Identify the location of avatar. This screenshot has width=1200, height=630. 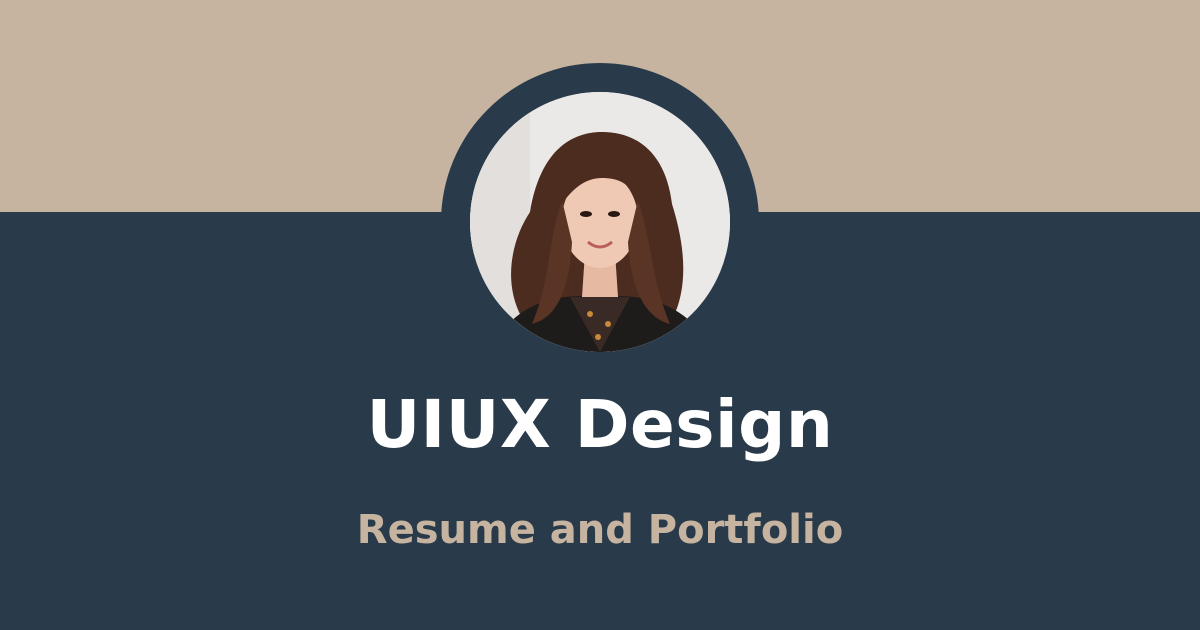
(600, 222).